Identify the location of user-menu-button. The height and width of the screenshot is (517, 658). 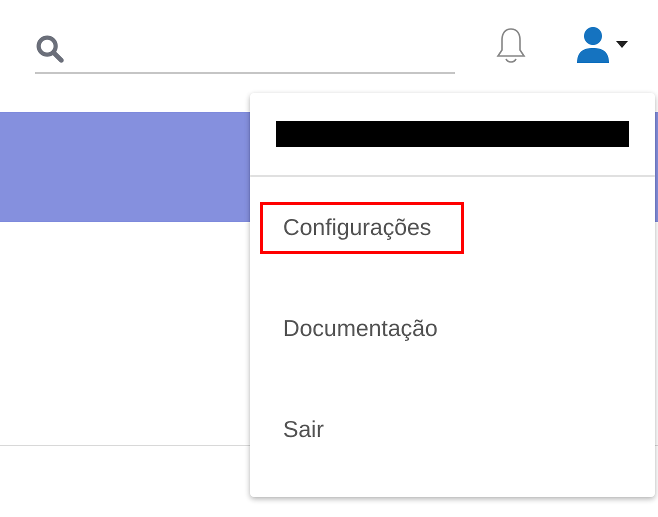
(601, 45).